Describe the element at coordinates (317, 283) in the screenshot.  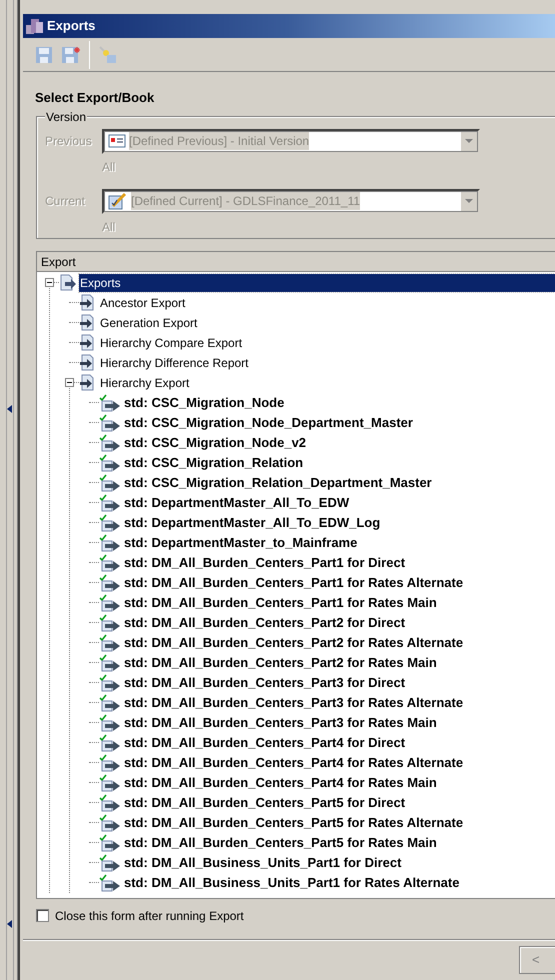
I see `tree-item: Exports` at that location.